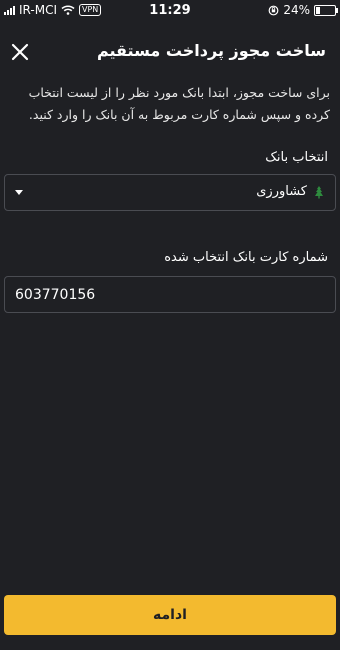 Image resolution: width=340 pixels, height=650 pixels. What do you see at coordinates (281, 191) in the screenshot?
I see `bank-name: کشاورزی` at bounding box center [281, 191].